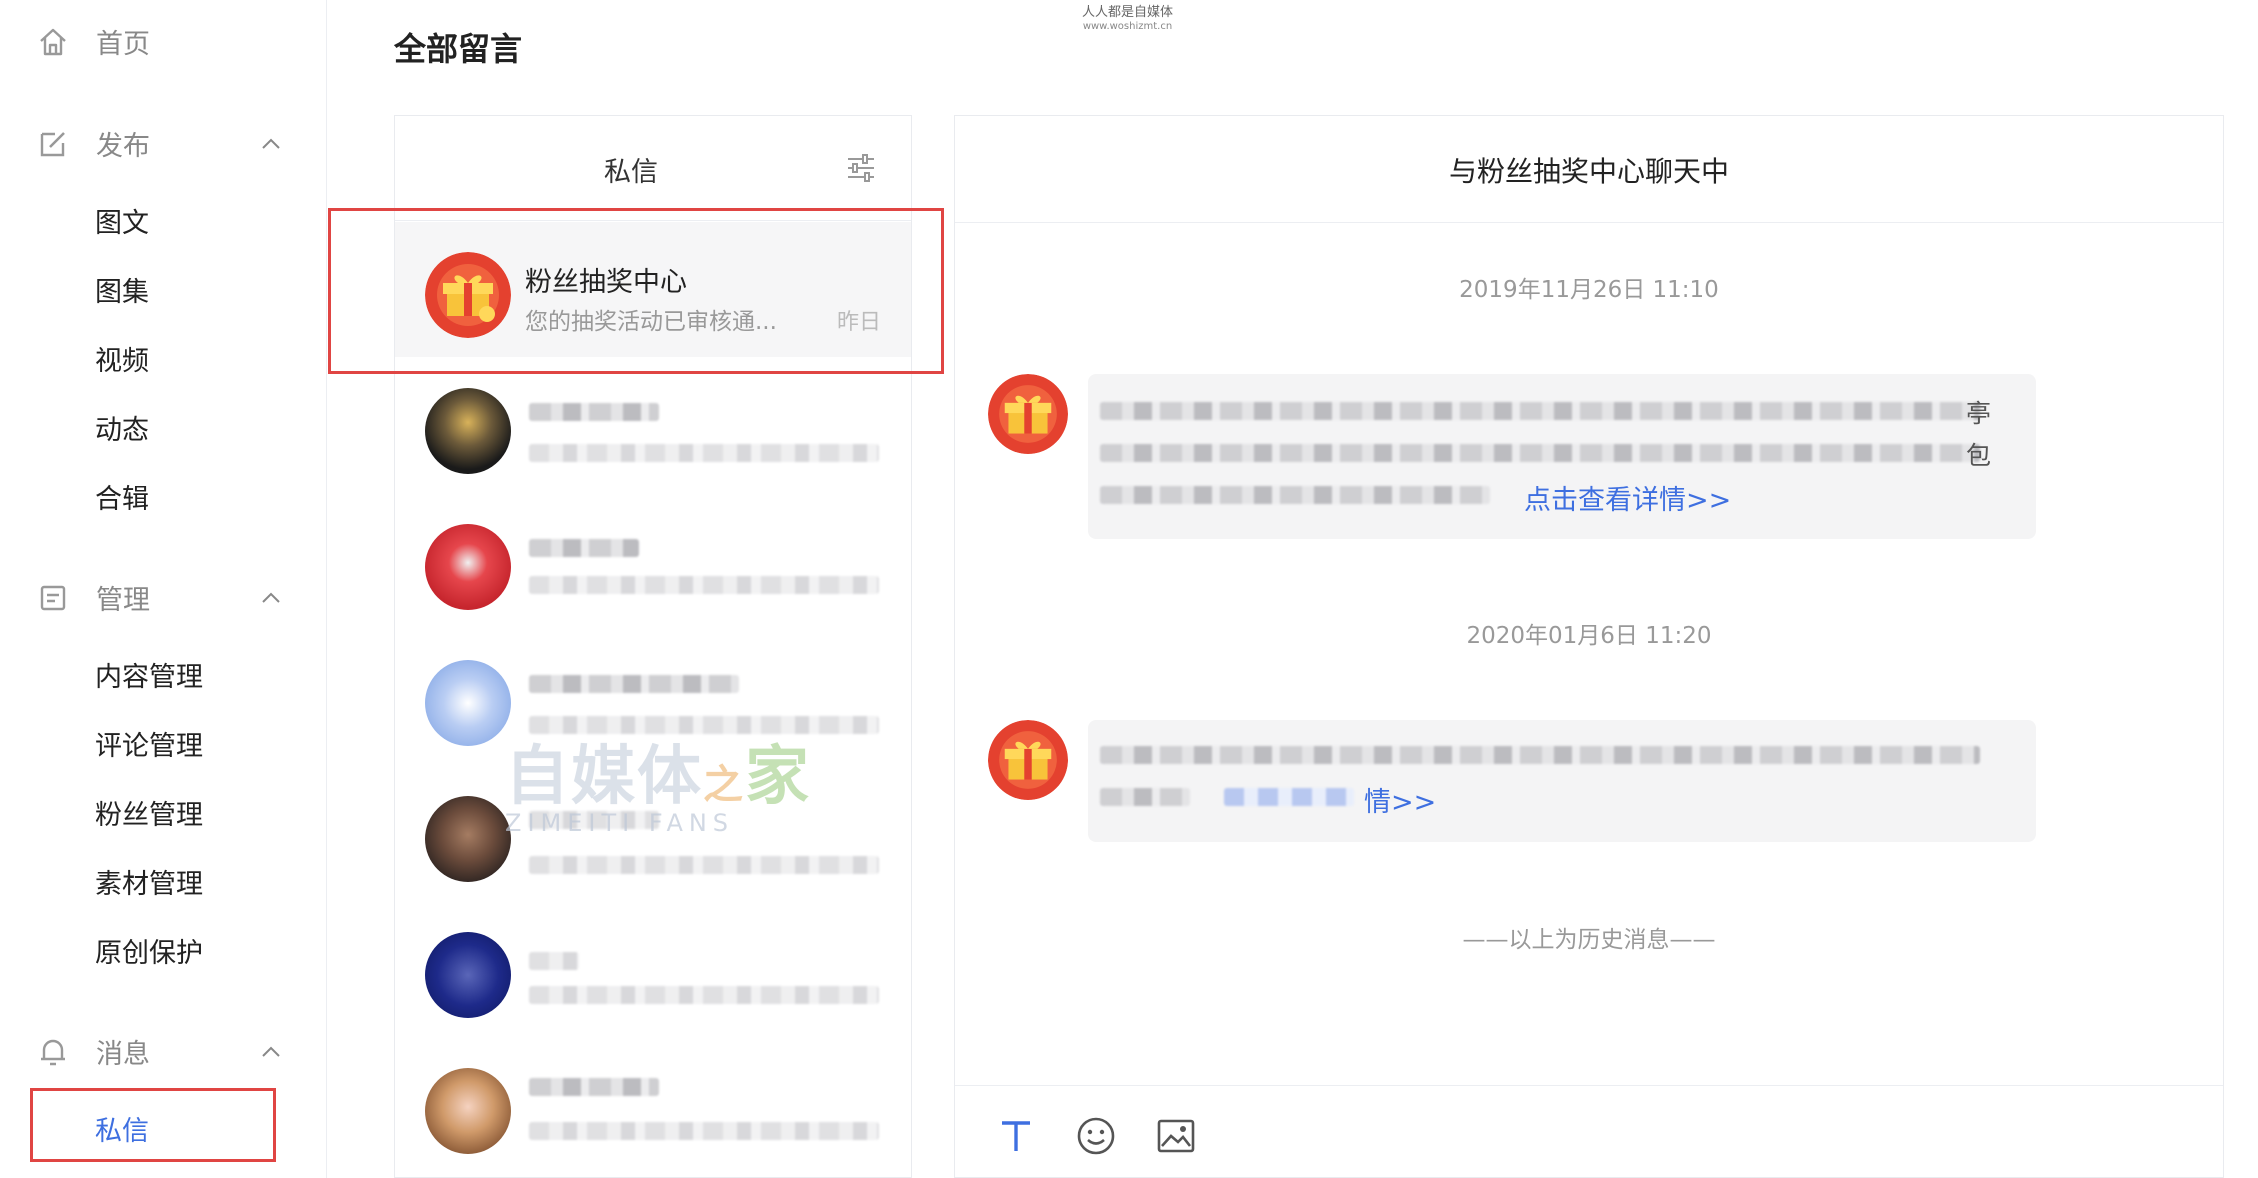  Describe the element at coordinates (1562, 781) in the screenshot. I see `message-bubble: 情>>` at that location.